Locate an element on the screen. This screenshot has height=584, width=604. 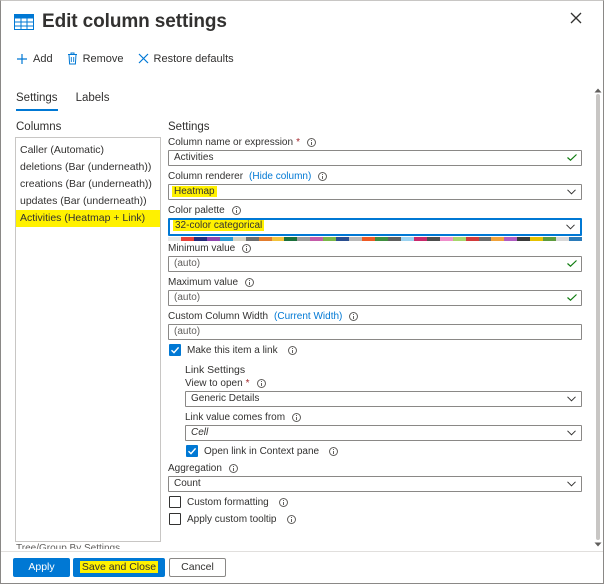
remove-button: Remove is located at coordinates (95, 58).